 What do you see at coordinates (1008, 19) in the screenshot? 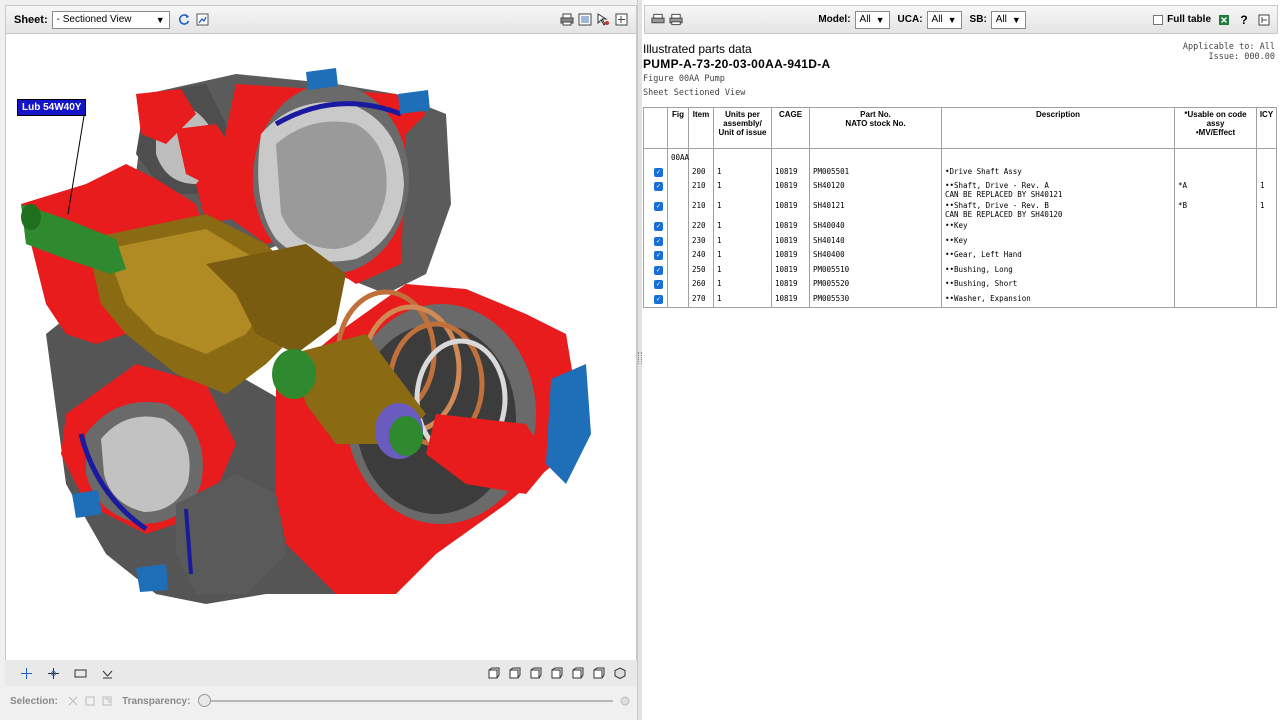
I see `sb-select: All ▼` at bounding box center [1008, 19].